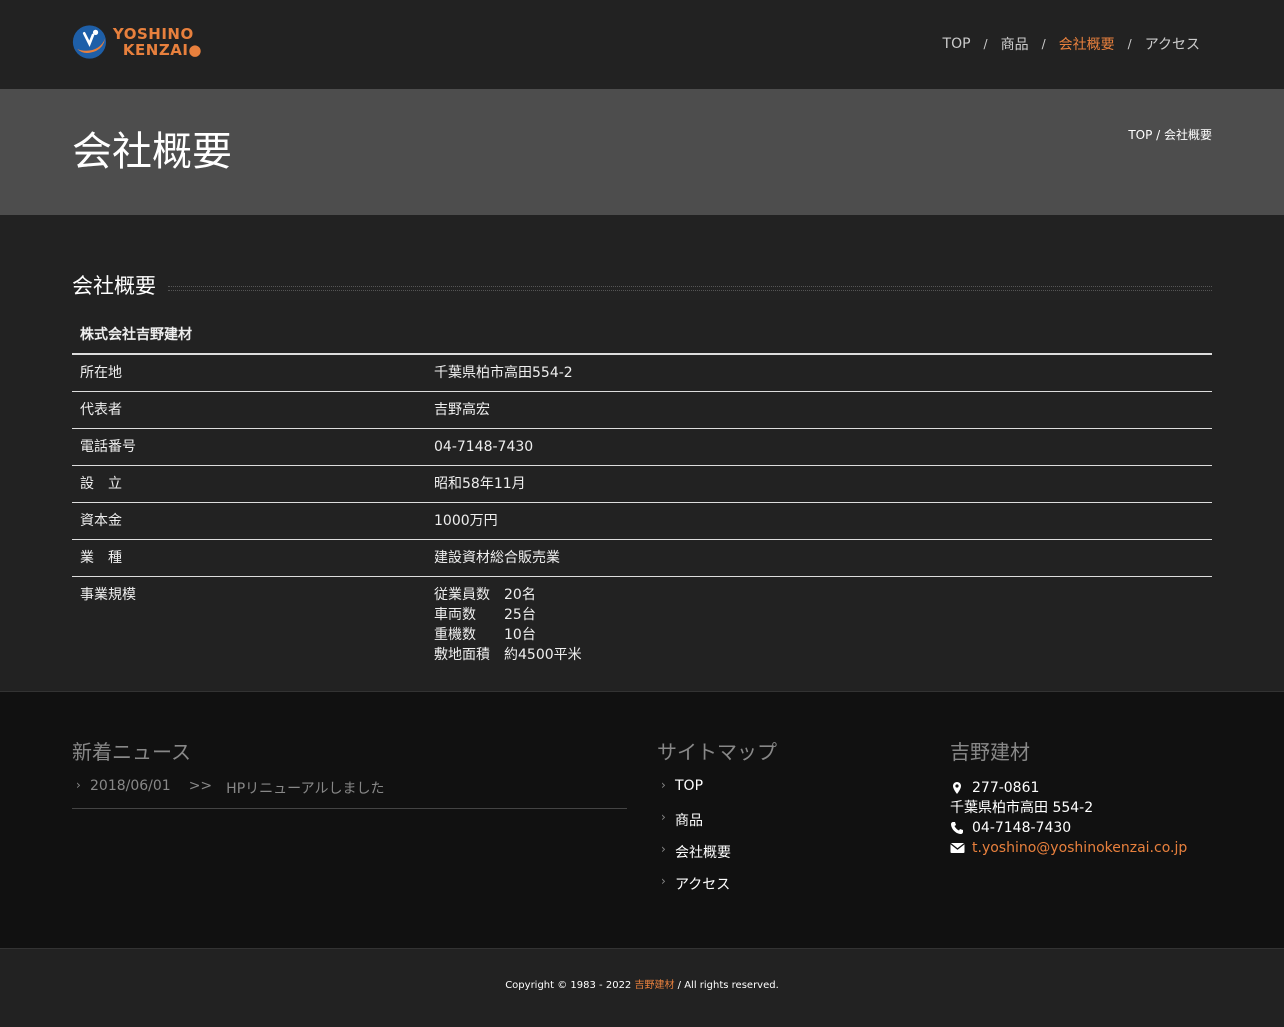 Image resolution: width=1284 pixels, height=1027 pixels. I want to click on row-value-phone: 04-7148-7430, so click(819, 447).